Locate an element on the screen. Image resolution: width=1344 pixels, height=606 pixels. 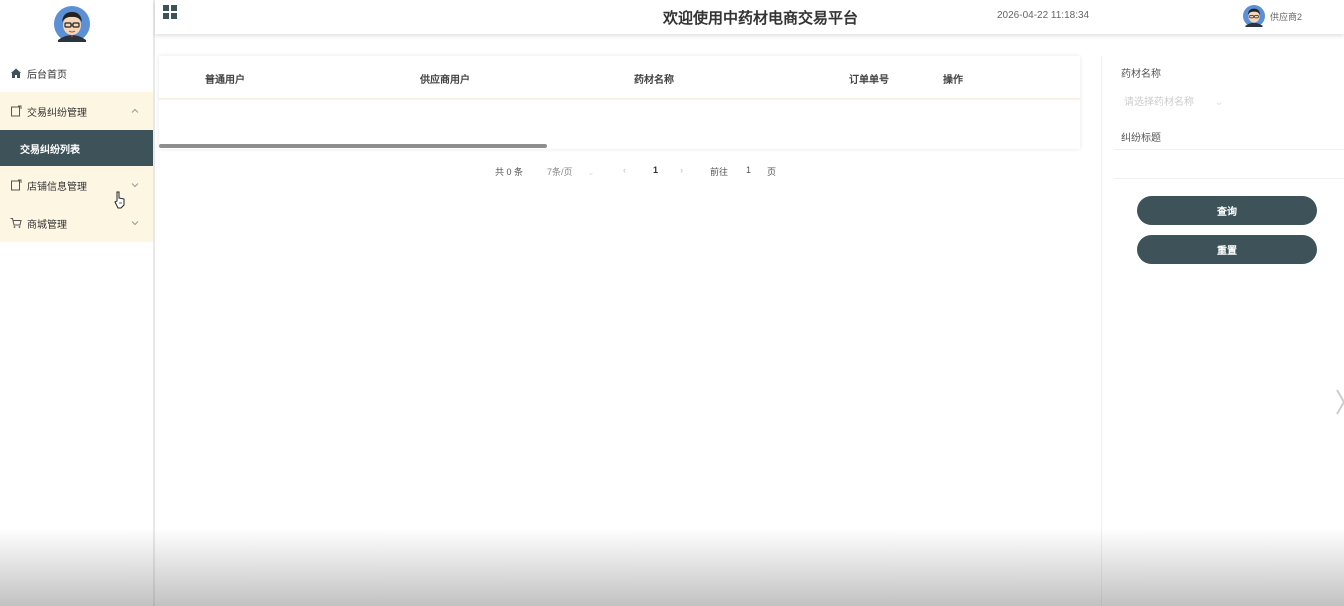
column-header: 订单单号 is located at coordinates (869, 80).